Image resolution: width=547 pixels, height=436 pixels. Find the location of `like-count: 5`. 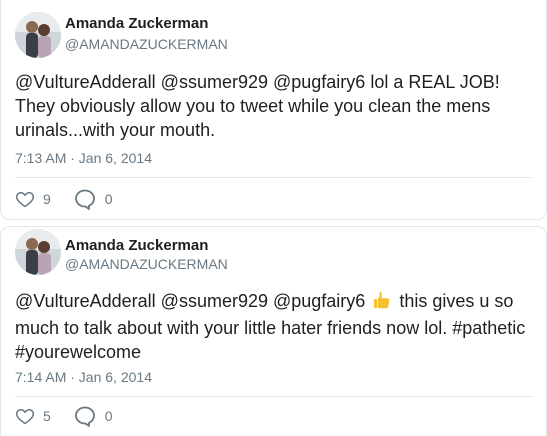

like-count: 5 is located at coordinates (47, 416).